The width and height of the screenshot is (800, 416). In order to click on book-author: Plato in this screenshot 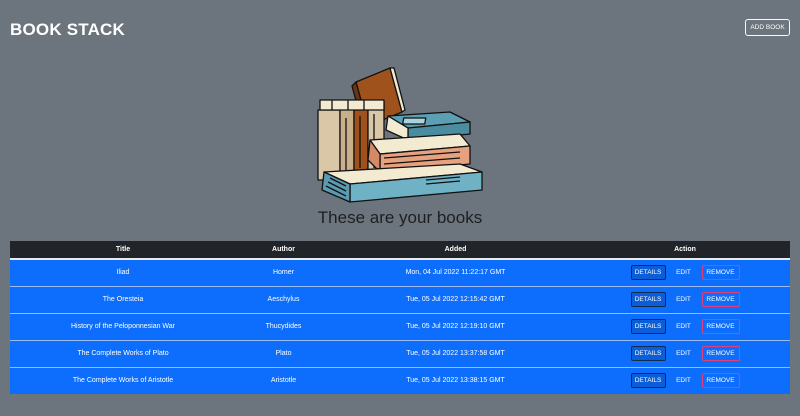, I will do `click(283, 353)`.